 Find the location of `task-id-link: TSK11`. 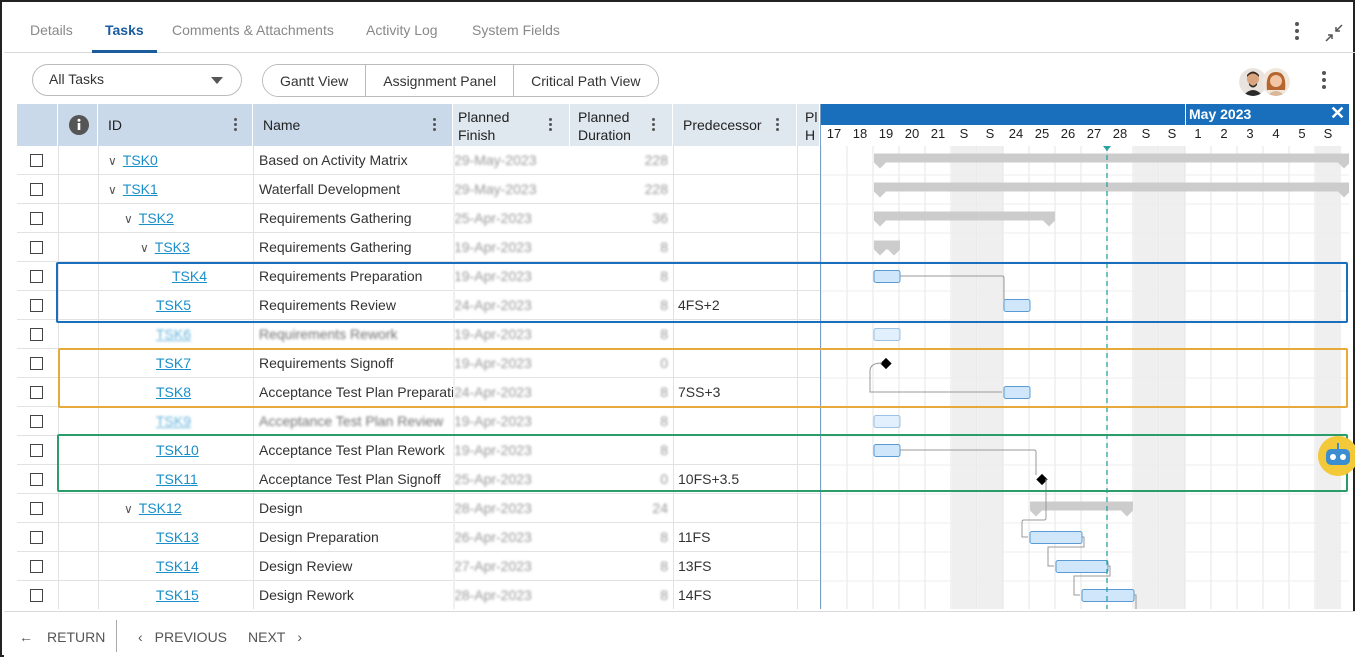

task-id-link: TSK11 is located at coordinates (177, 479).